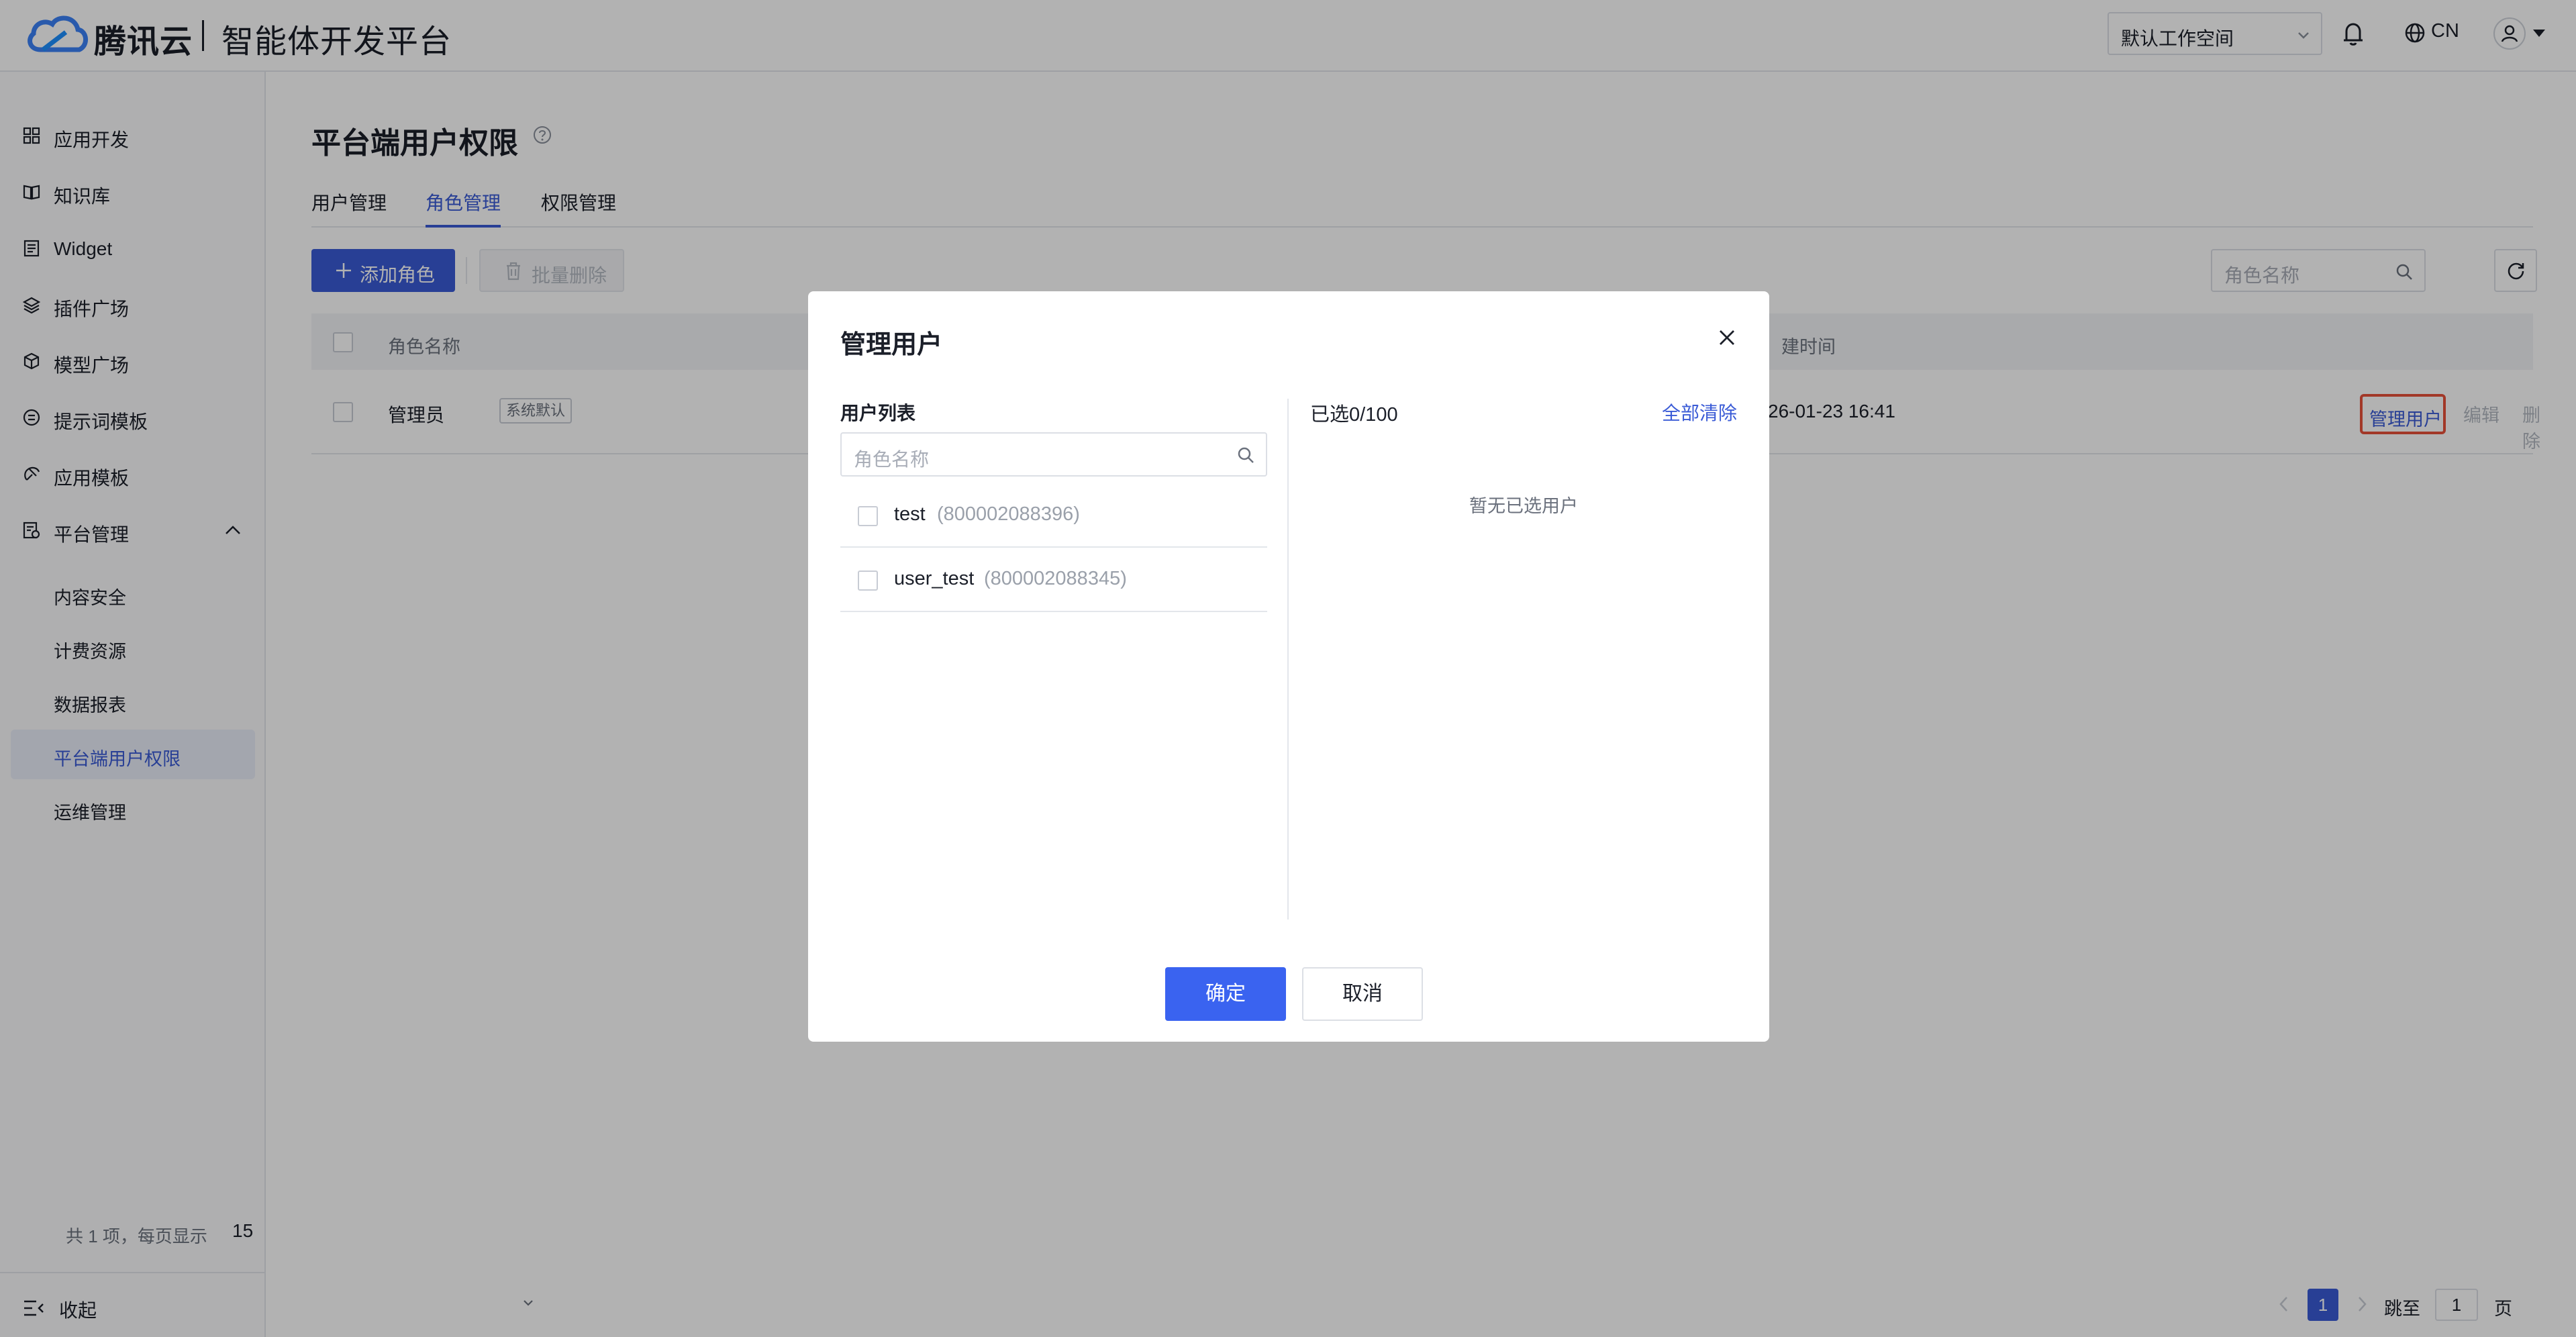 The width and height of the screenshot is (2576, 1337). I want to click on user-name: test, so click(910, 514).